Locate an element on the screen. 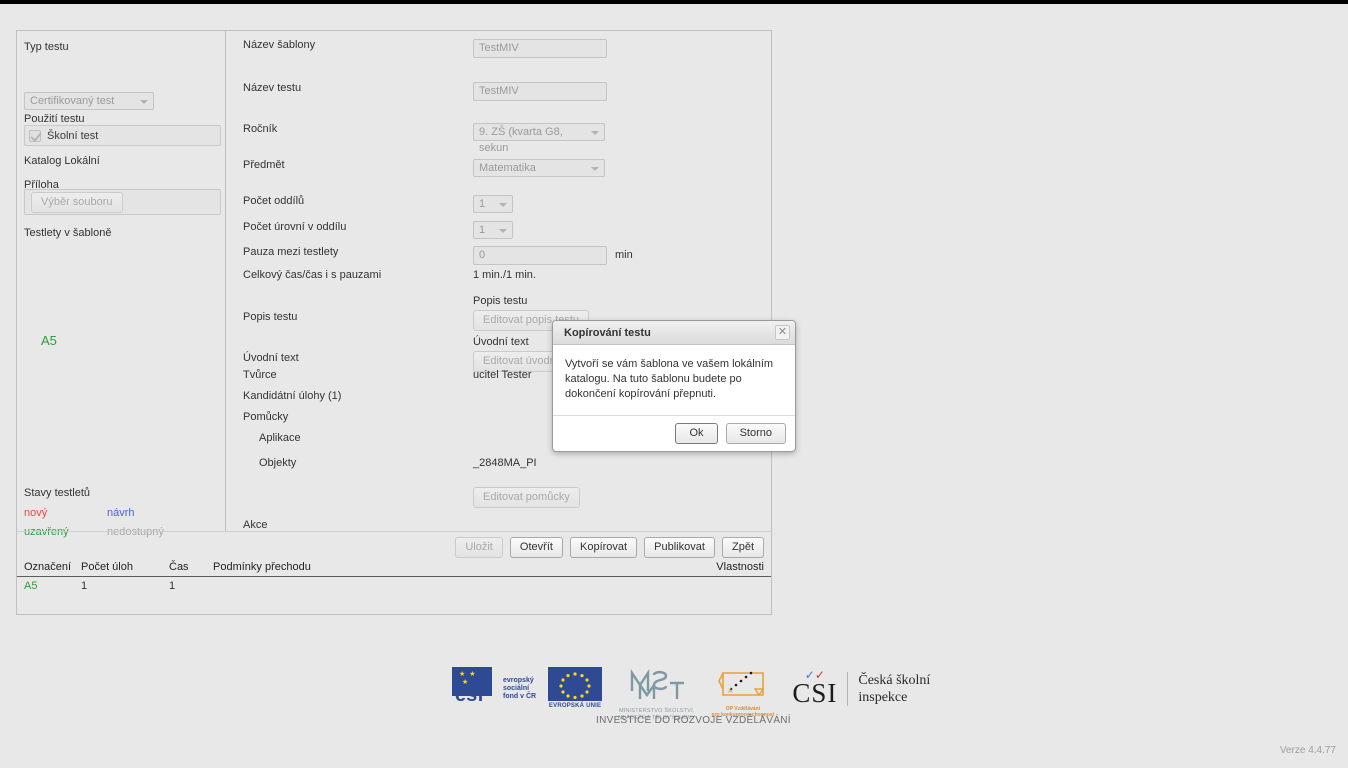 The height and width of the screenshot is (768, 1348). top-black-bar is located at coordinates (674, 2).